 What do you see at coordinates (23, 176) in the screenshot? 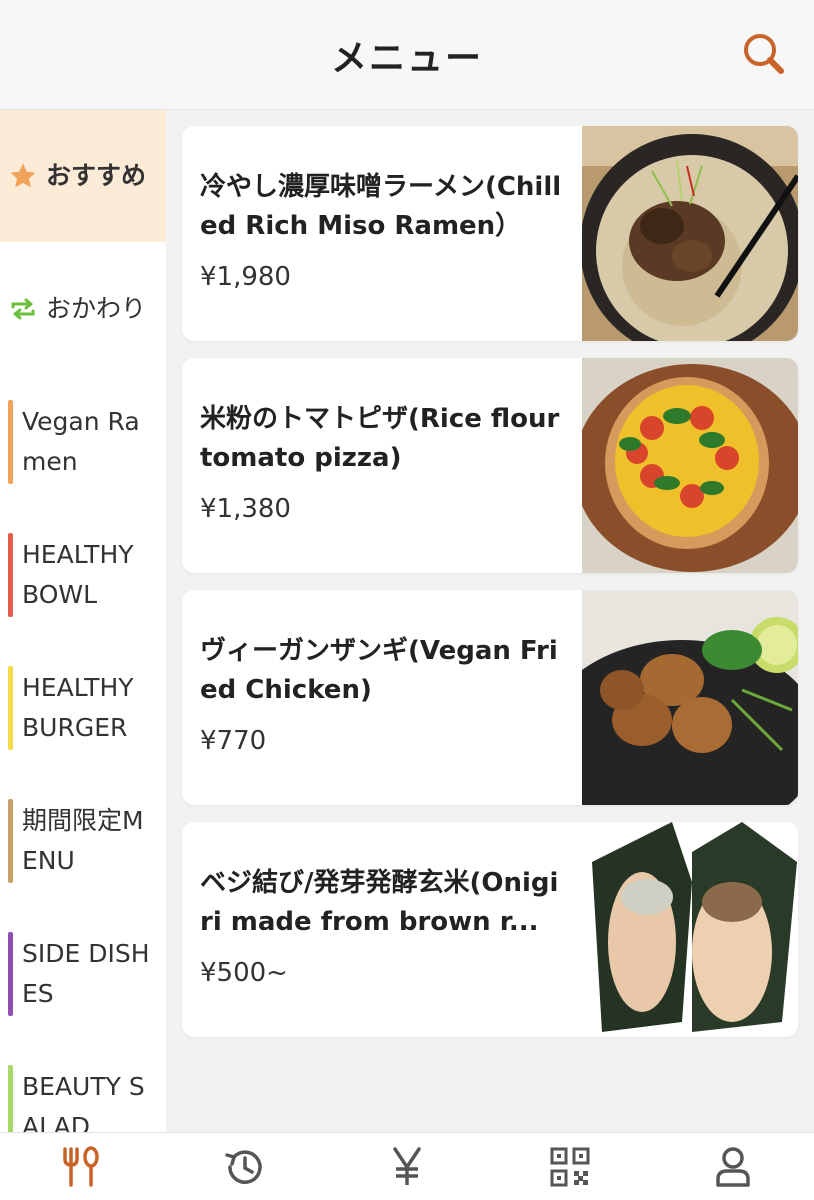
I see `star-icon` at bounding box center [23, 176].